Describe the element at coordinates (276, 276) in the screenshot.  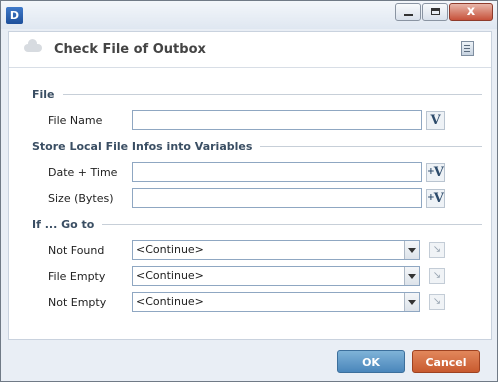
I see `file-empty-select: <Continue>` at that location.